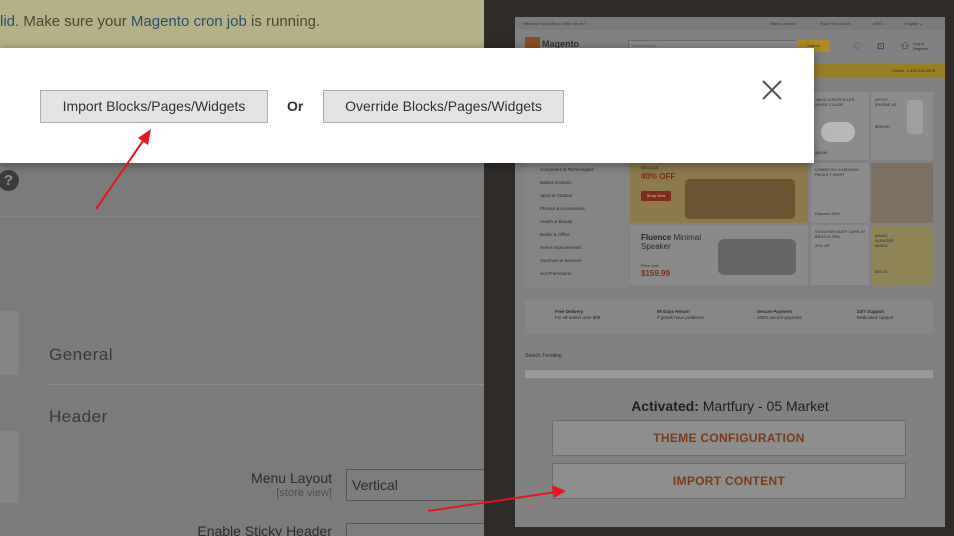 This screenshot has width=954, height=536. What do you see at coordinates (656, 246) in the screenshot?
I see `speaker-subtitle: Speaker` at bounding box center [656, 246].